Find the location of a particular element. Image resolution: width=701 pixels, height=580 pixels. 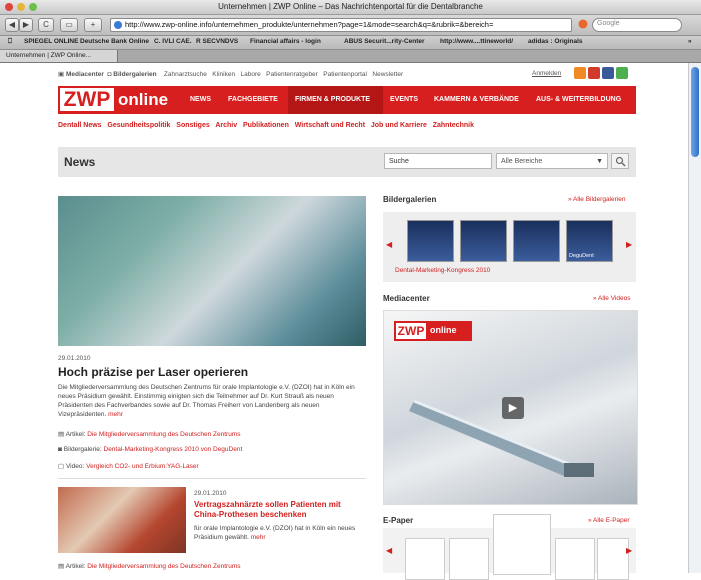

all-videos-link: » Alle Videos is located at coordinates (611, 298).